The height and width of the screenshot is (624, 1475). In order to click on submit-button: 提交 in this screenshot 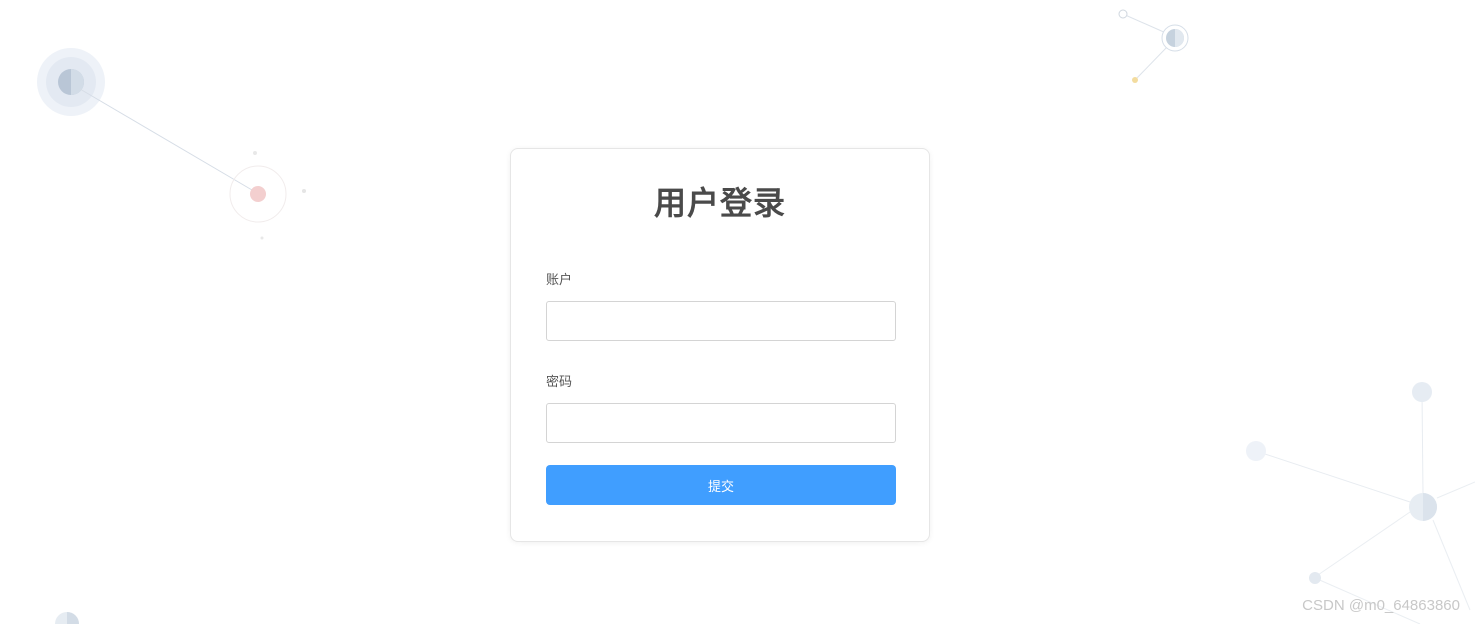, I will do `click(721, 485)`.